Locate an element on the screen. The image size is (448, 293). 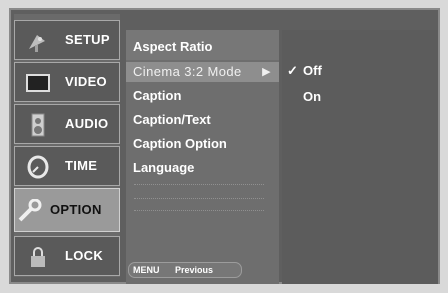
sidebar-item-option: OPTION is located at coordinates (67, 210).